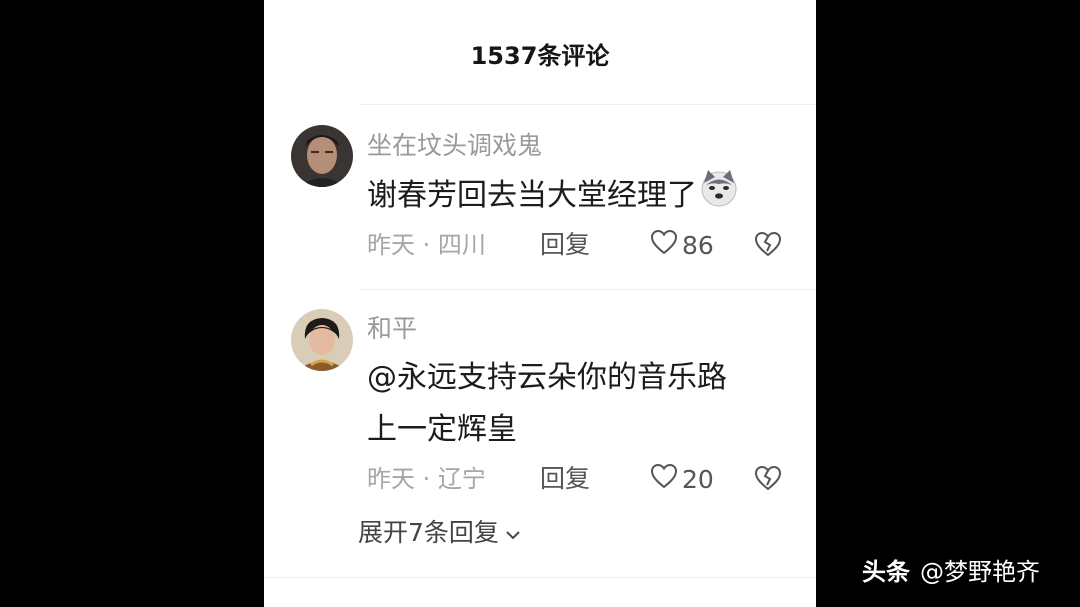 The height and width of the screenshot is (607, 1080). I want to click on expand-replies-label: 展开7条回复, so click(428, 532).